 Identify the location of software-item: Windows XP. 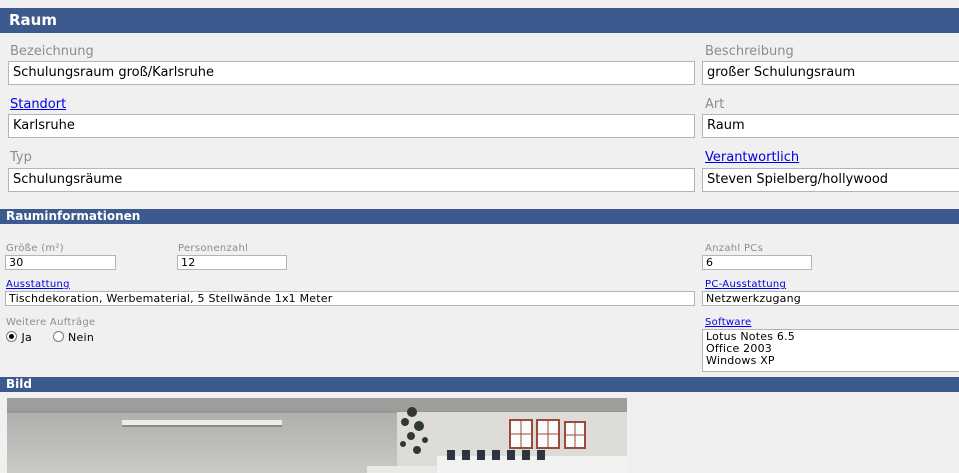
(832, 361).